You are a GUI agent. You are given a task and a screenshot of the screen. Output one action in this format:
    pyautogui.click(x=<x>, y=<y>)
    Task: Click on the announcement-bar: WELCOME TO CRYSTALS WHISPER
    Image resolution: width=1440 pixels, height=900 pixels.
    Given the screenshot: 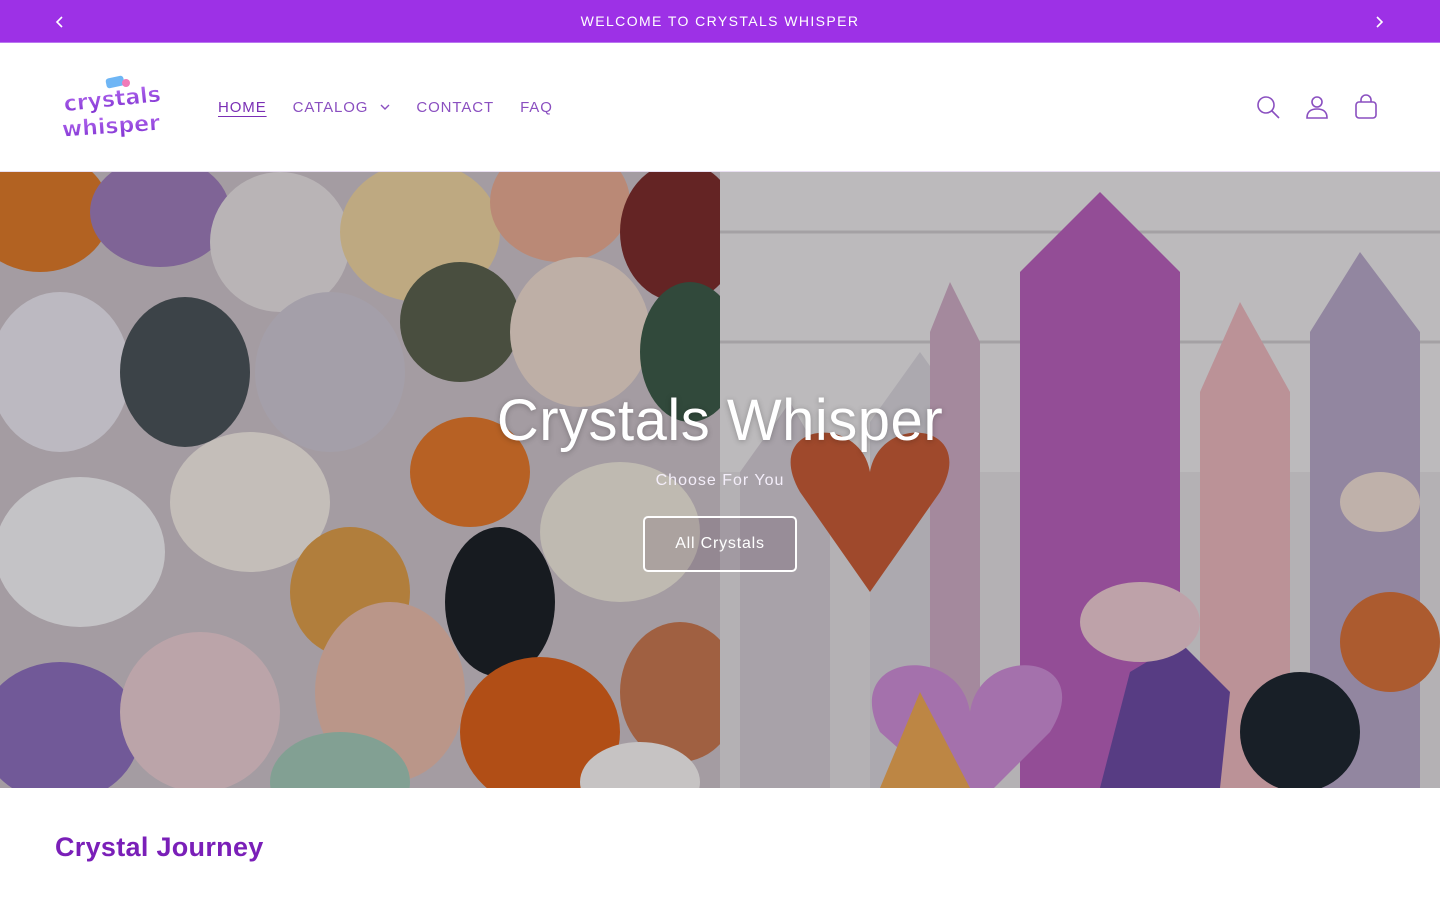 What is the action you would take?
    pyautogui.click(x=720, y=21)
    